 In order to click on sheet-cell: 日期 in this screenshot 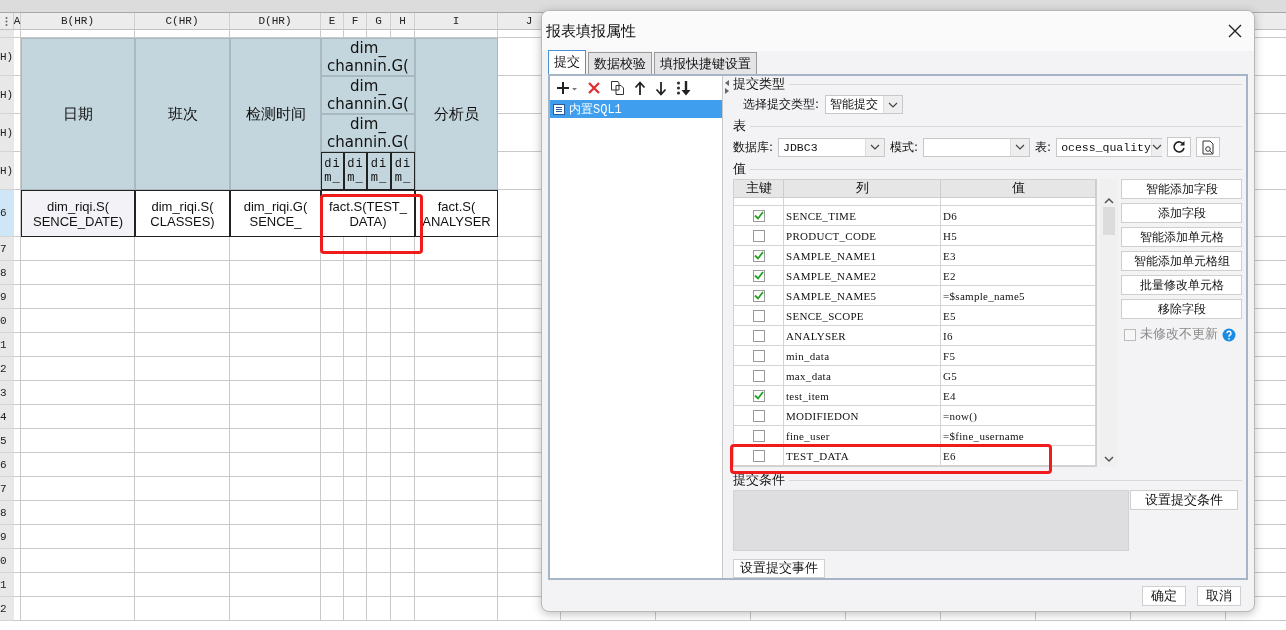, I will do `click(78, 114)`.